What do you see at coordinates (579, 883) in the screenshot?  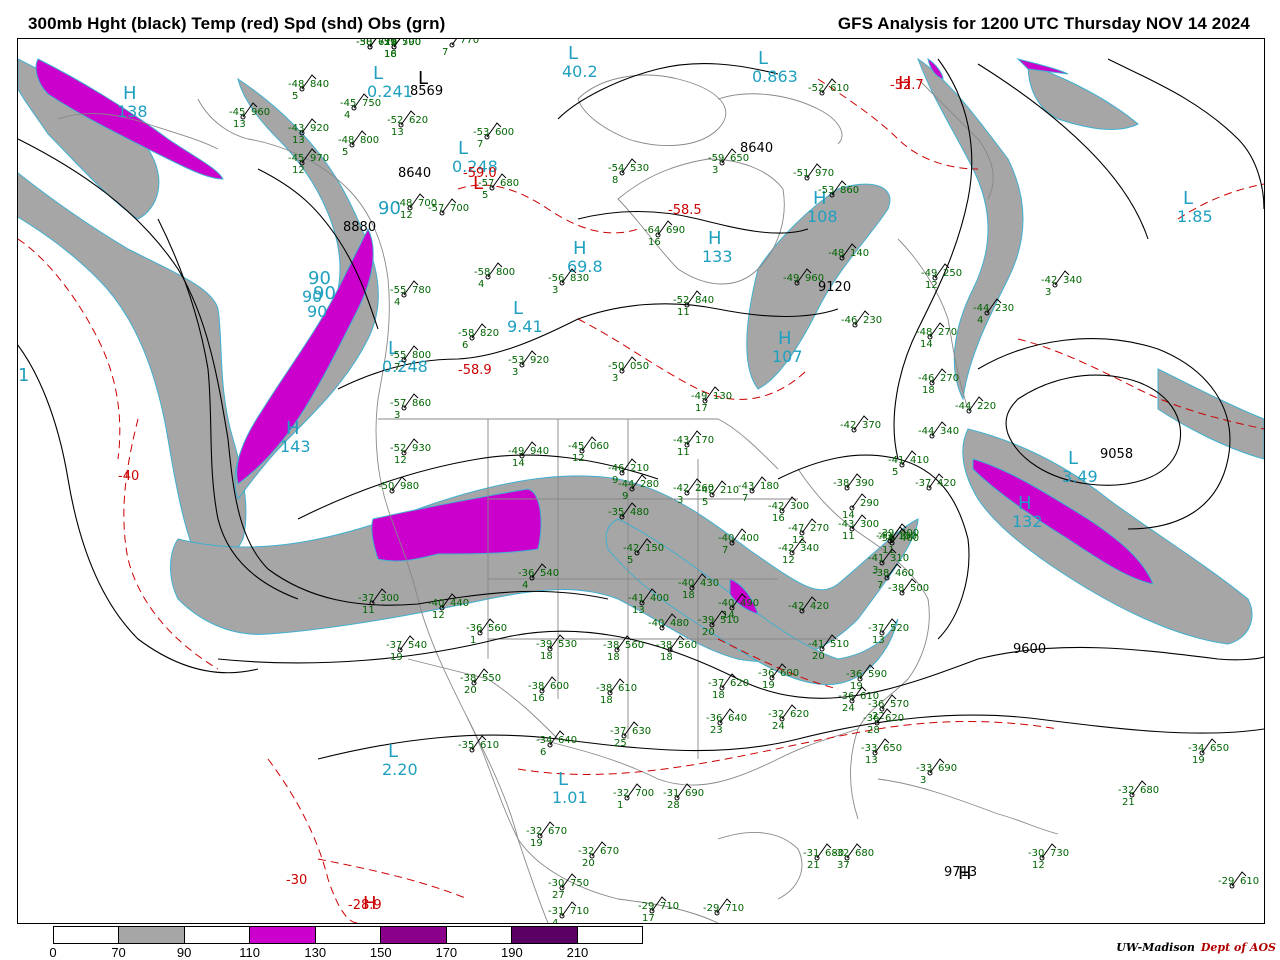 I see `obs-height: 750` at bounding box center [579, 883].